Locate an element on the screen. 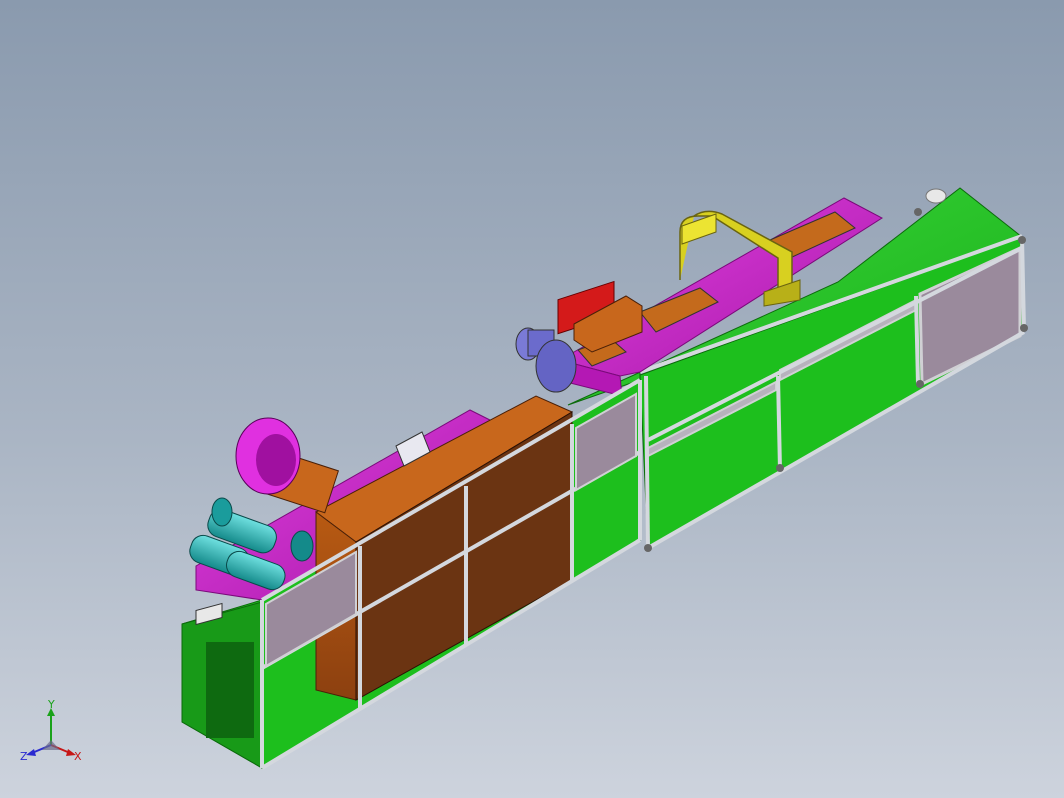  z-axis-label: Z is located at coordinates (24, 756).